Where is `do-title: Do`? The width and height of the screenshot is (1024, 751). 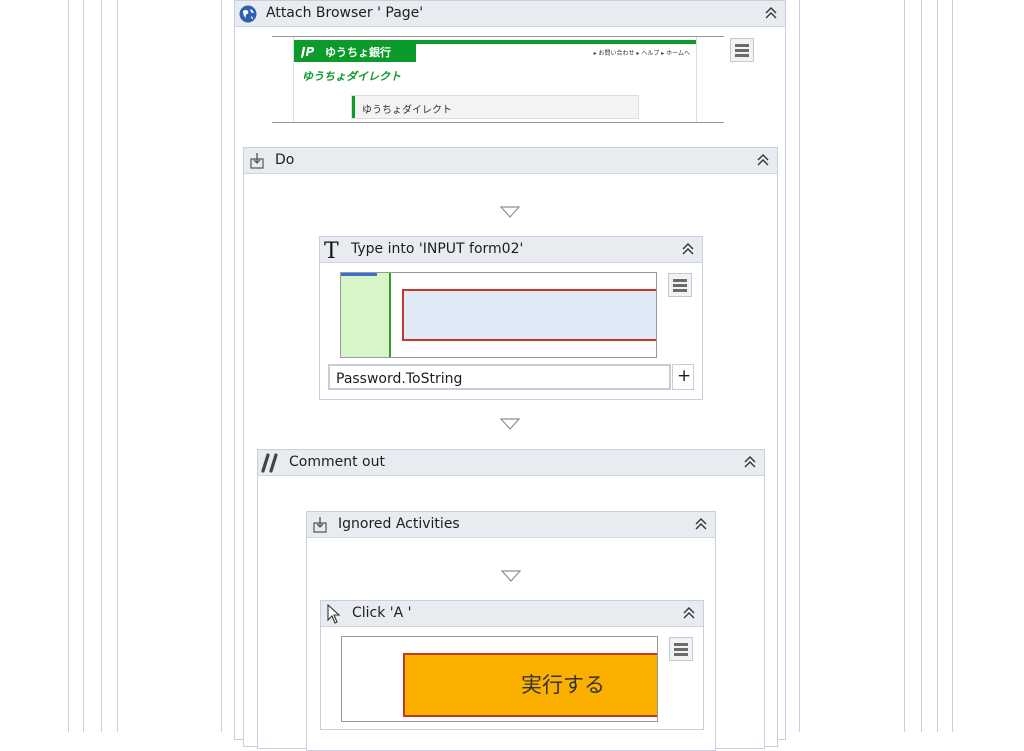
do-title: Do is located at coordinates (285, 160).